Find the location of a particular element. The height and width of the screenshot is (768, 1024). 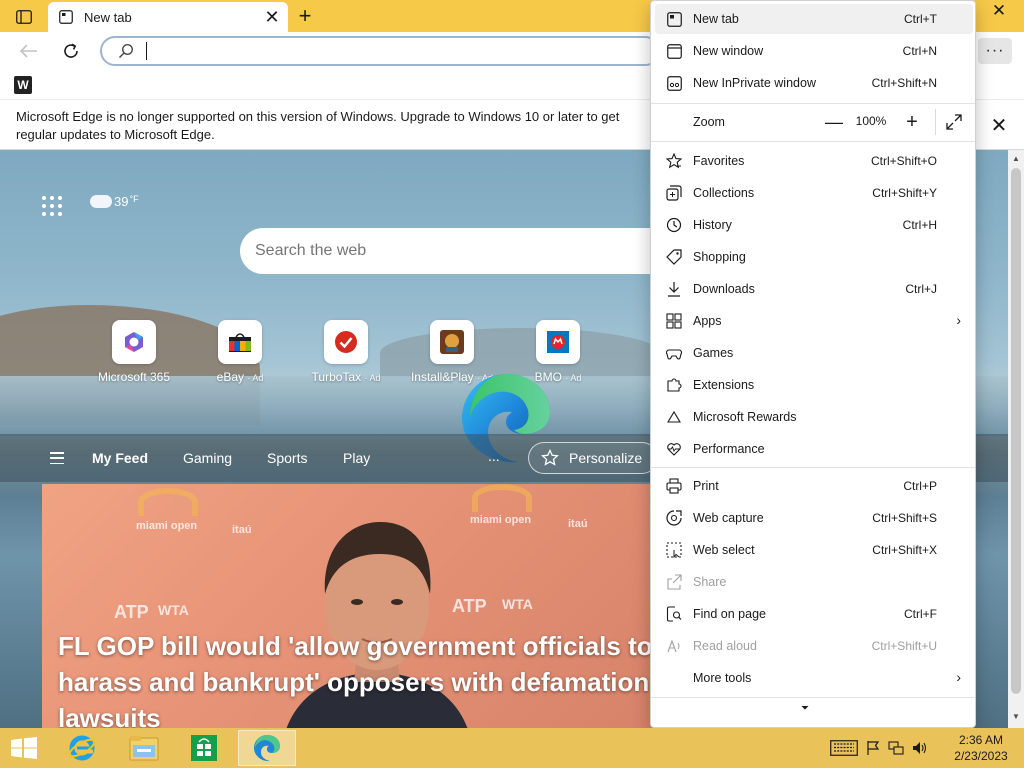

menu-label: Collections is located at coordinates (724, 193).